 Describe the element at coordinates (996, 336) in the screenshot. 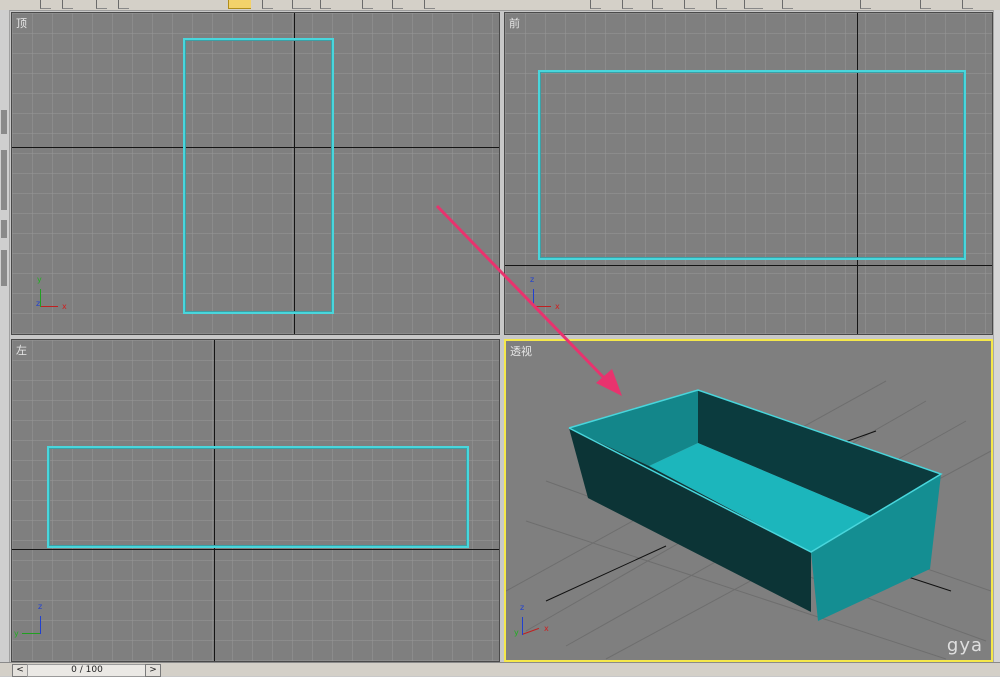

I see `right-panel-edge` at that location.